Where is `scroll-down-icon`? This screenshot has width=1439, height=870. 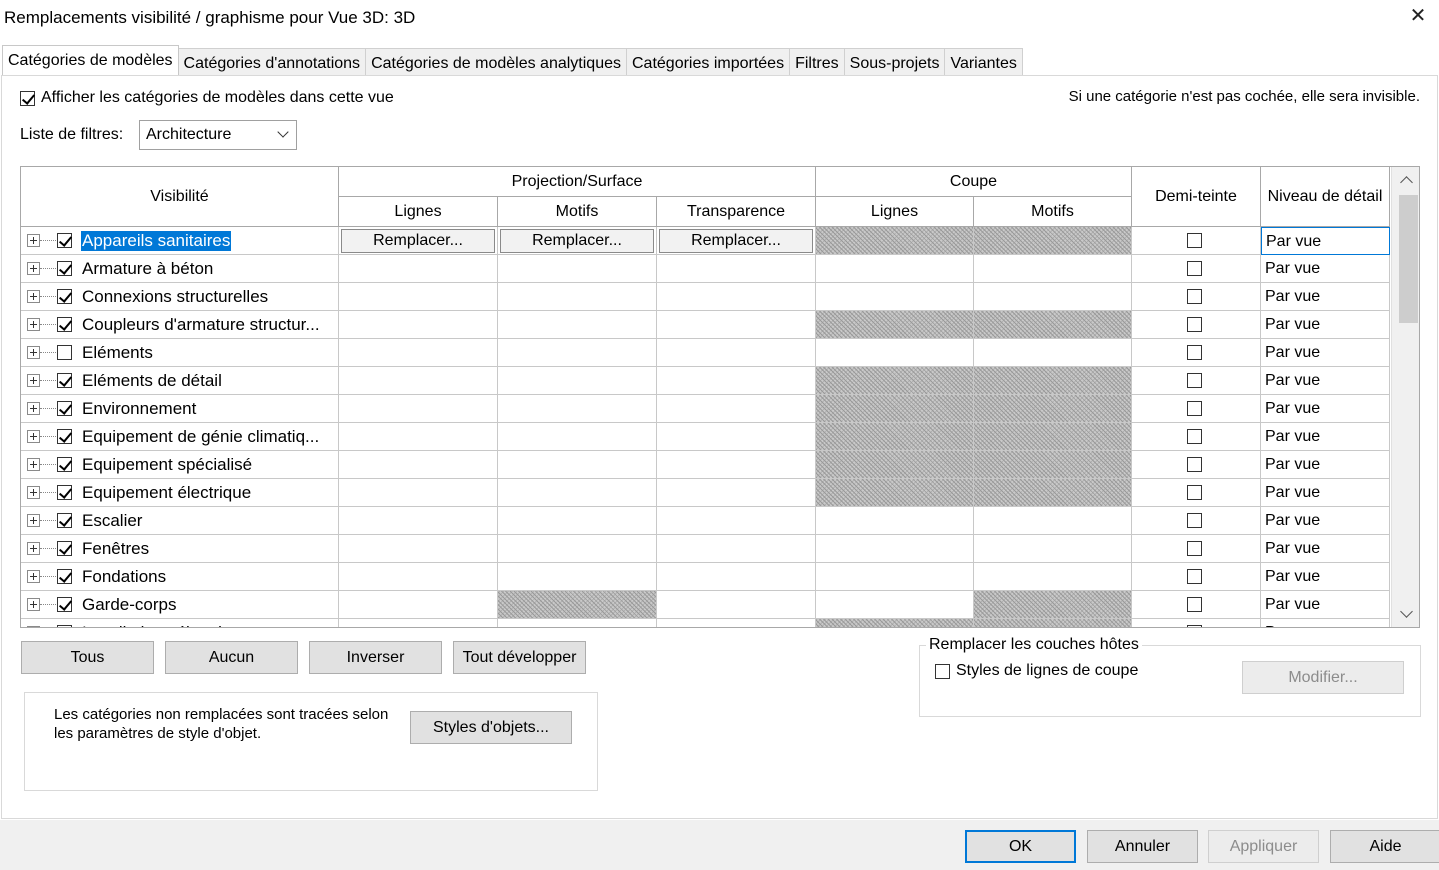 scroll-down-icon is located at coordinates (1405, 614).